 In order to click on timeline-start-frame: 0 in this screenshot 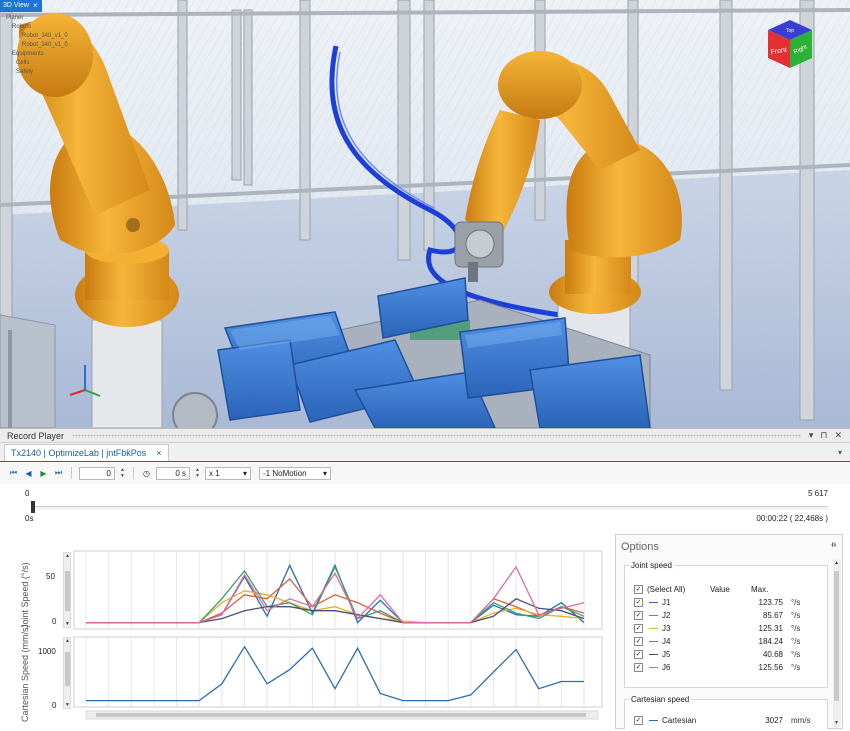, I will do `click(27, 493)`.